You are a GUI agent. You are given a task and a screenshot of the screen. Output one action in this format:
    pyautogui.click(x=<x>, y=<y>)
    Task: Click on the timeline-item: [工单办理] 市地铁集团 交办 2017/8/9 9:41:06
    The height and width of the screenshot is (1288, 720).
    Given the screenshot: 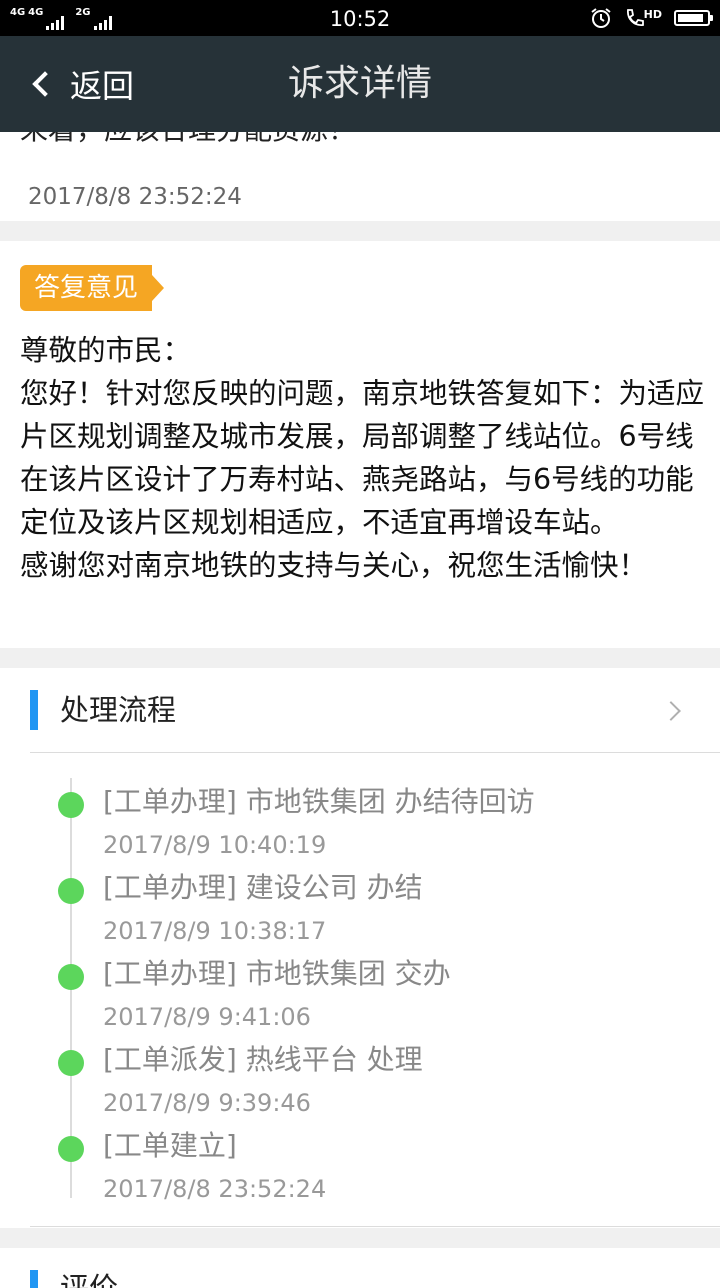 What is the action you would take?
    pyautogui.click(x=360, y=989)
    